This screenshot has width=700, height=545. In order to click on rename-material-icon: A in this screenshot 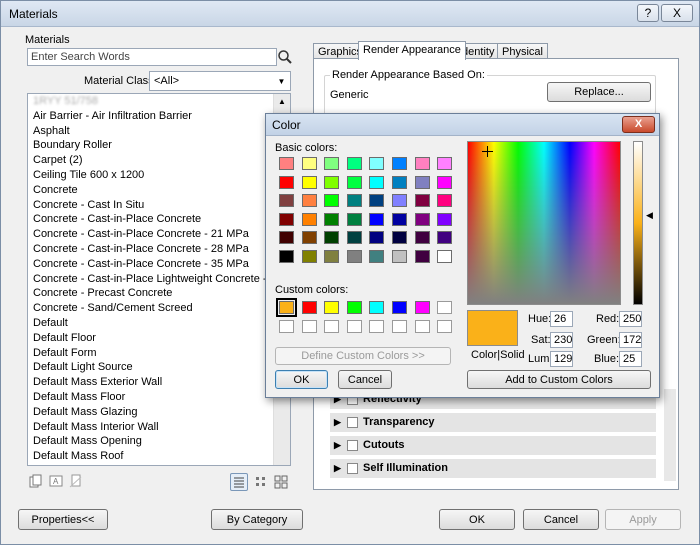, I will do `click(56, 481)`.